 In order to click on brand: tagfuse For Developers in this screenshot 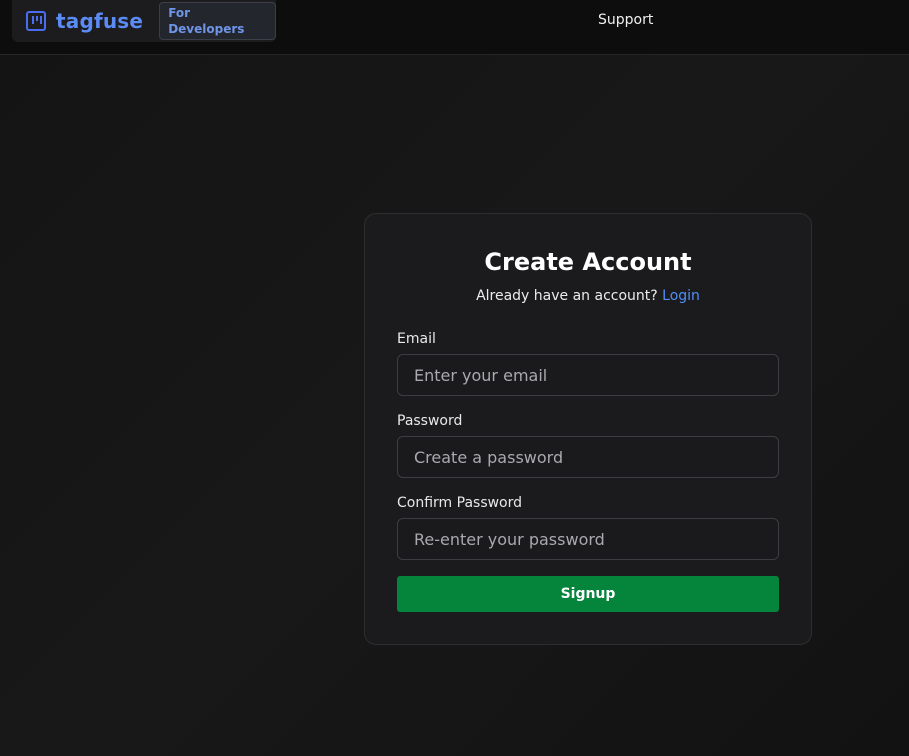, I will do `click(144, 21)`.